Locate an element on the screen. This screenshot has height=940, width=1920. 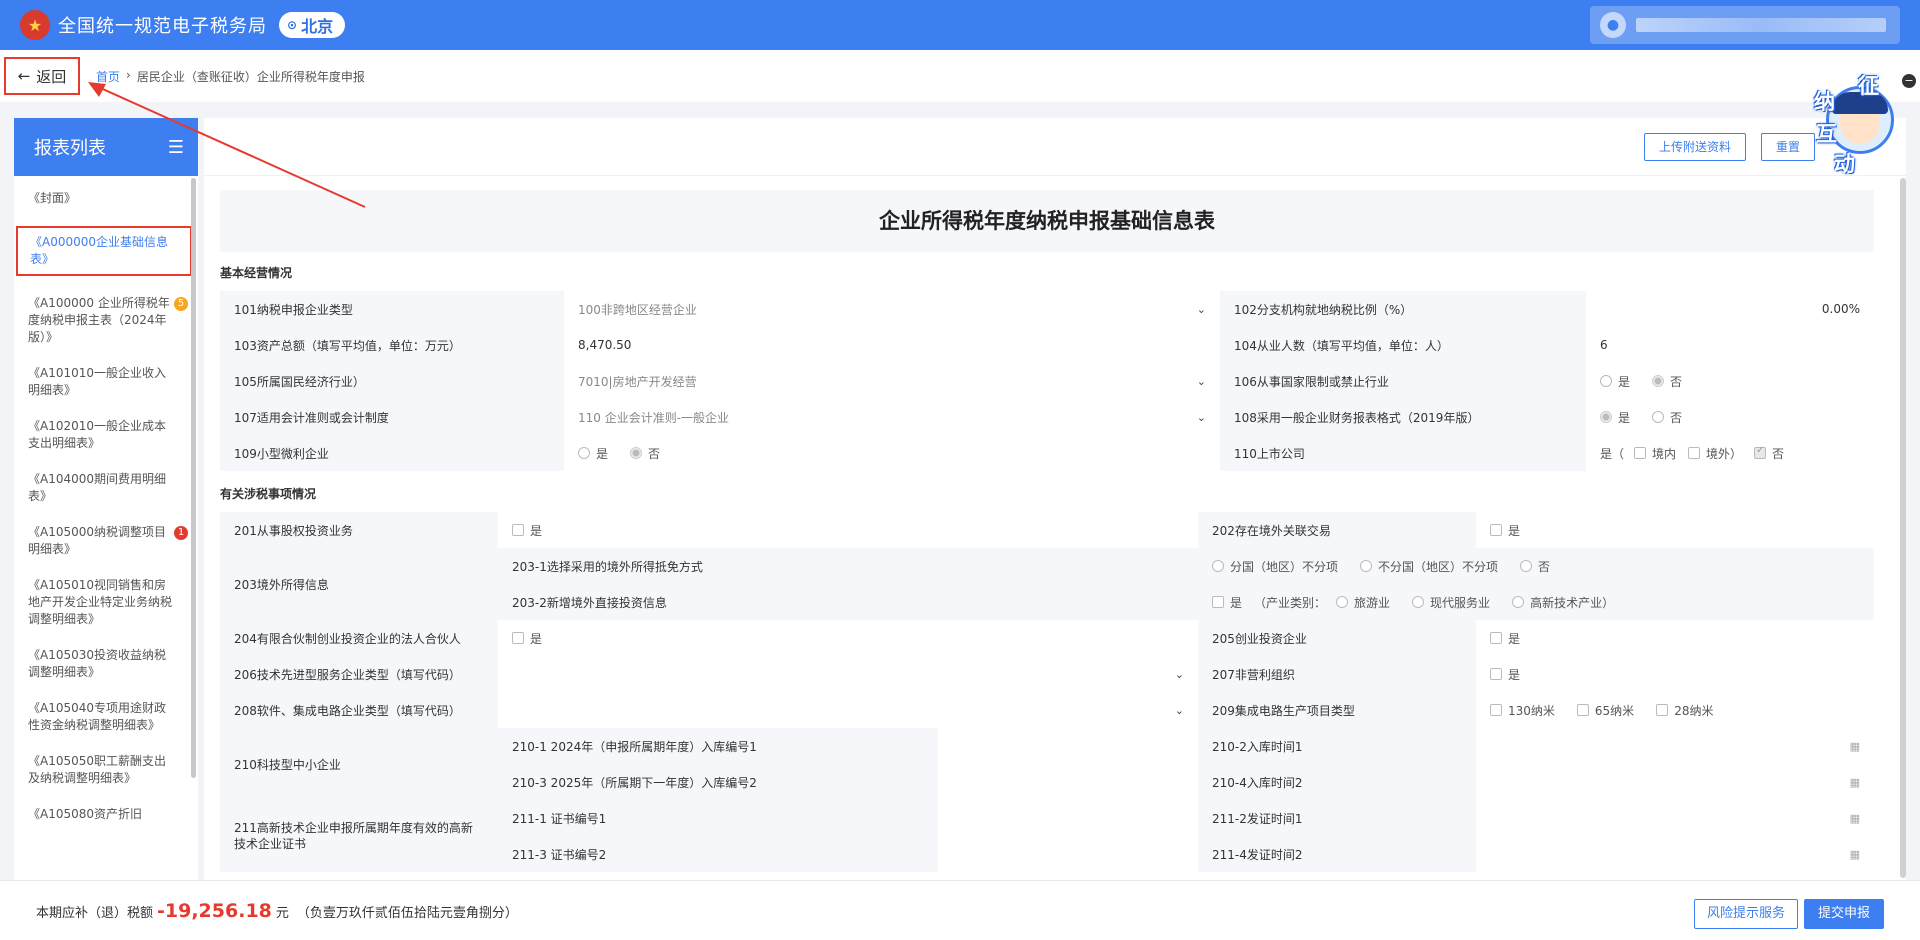
date-210-2: ▦ is located at coordinates (1675, 746).